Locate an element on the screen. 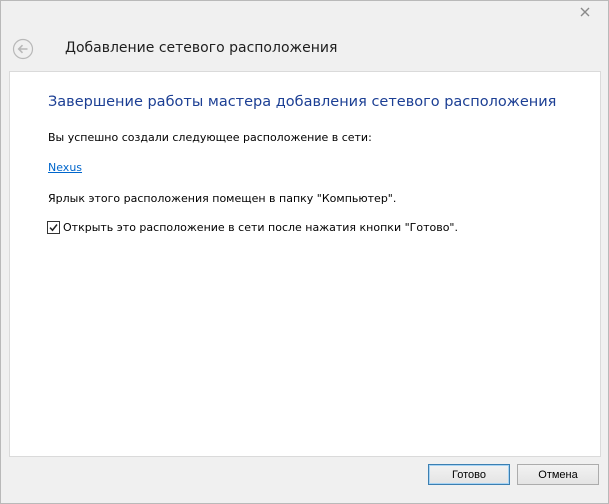  location-link: Nexus is located at coordinates (65, 167).